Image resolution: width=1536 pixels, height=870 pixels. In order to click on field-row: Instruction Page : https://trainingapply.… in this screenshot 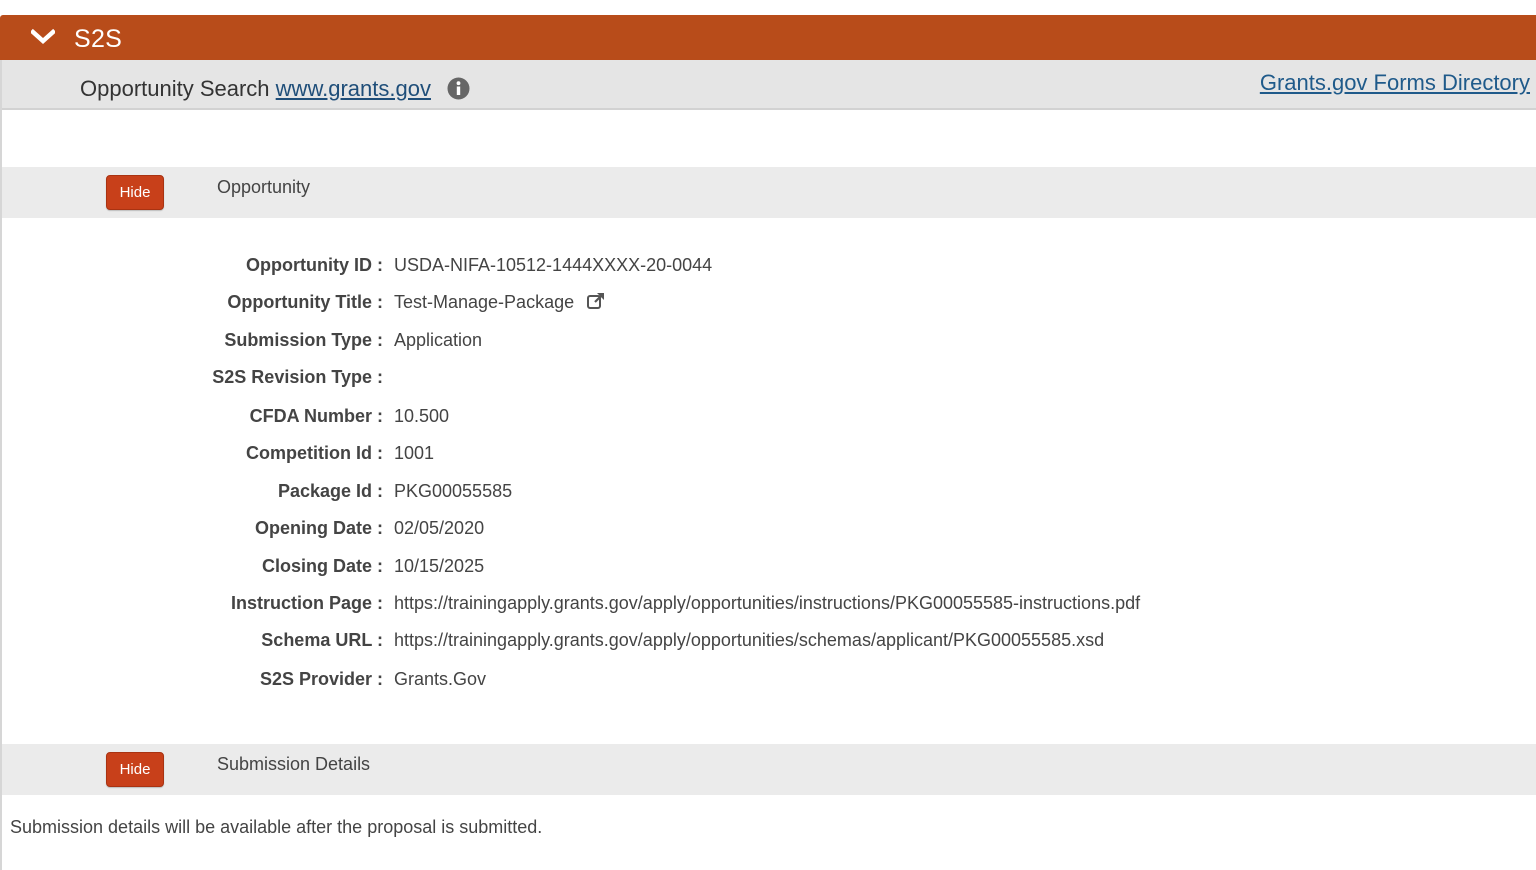, I will do `click(768, 608)`.